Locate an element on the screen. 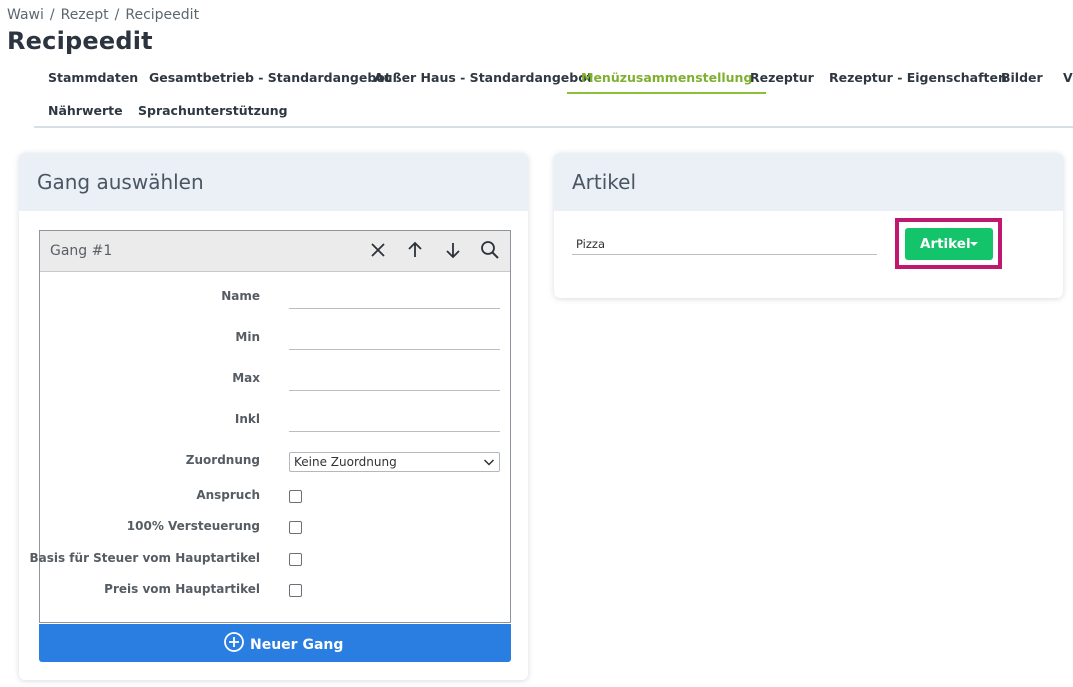  anspruch-label: Anspruch is located at coordinates (228, 495).